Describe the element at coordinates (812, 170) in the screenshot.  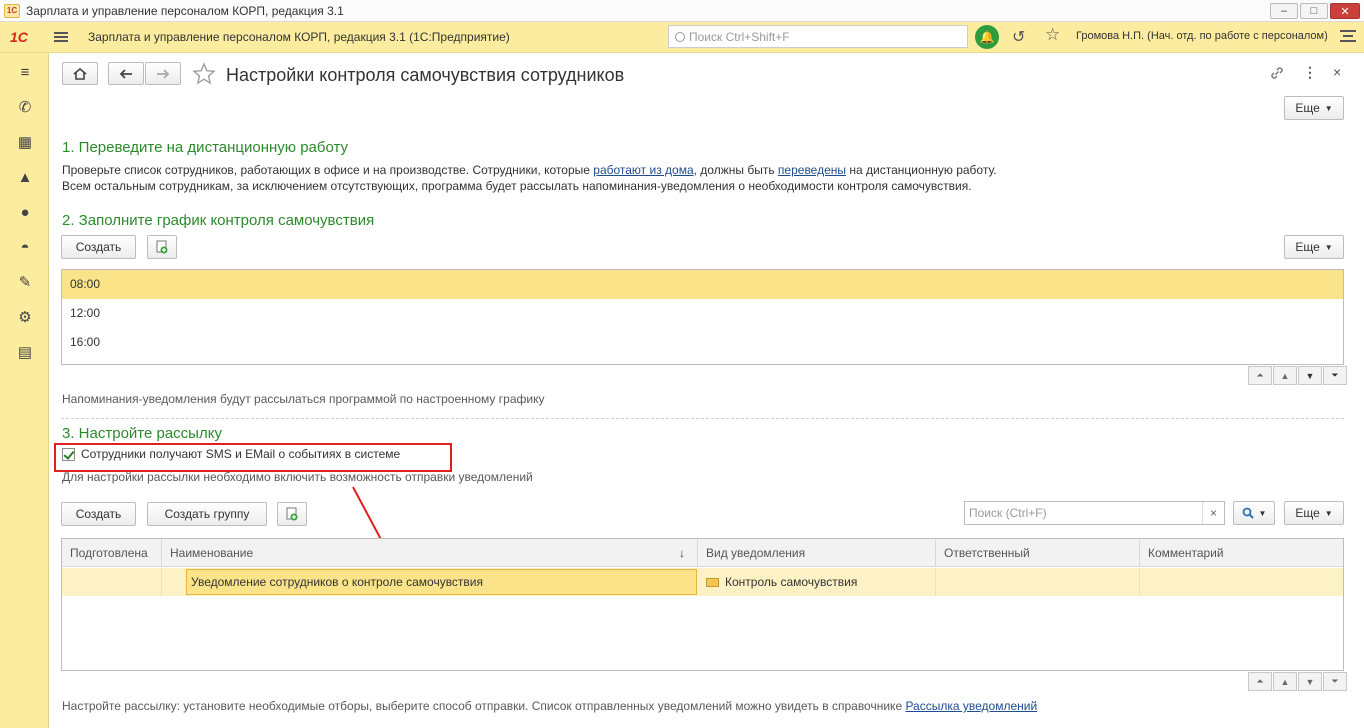
I see `link-transferred: переведены` at that location.